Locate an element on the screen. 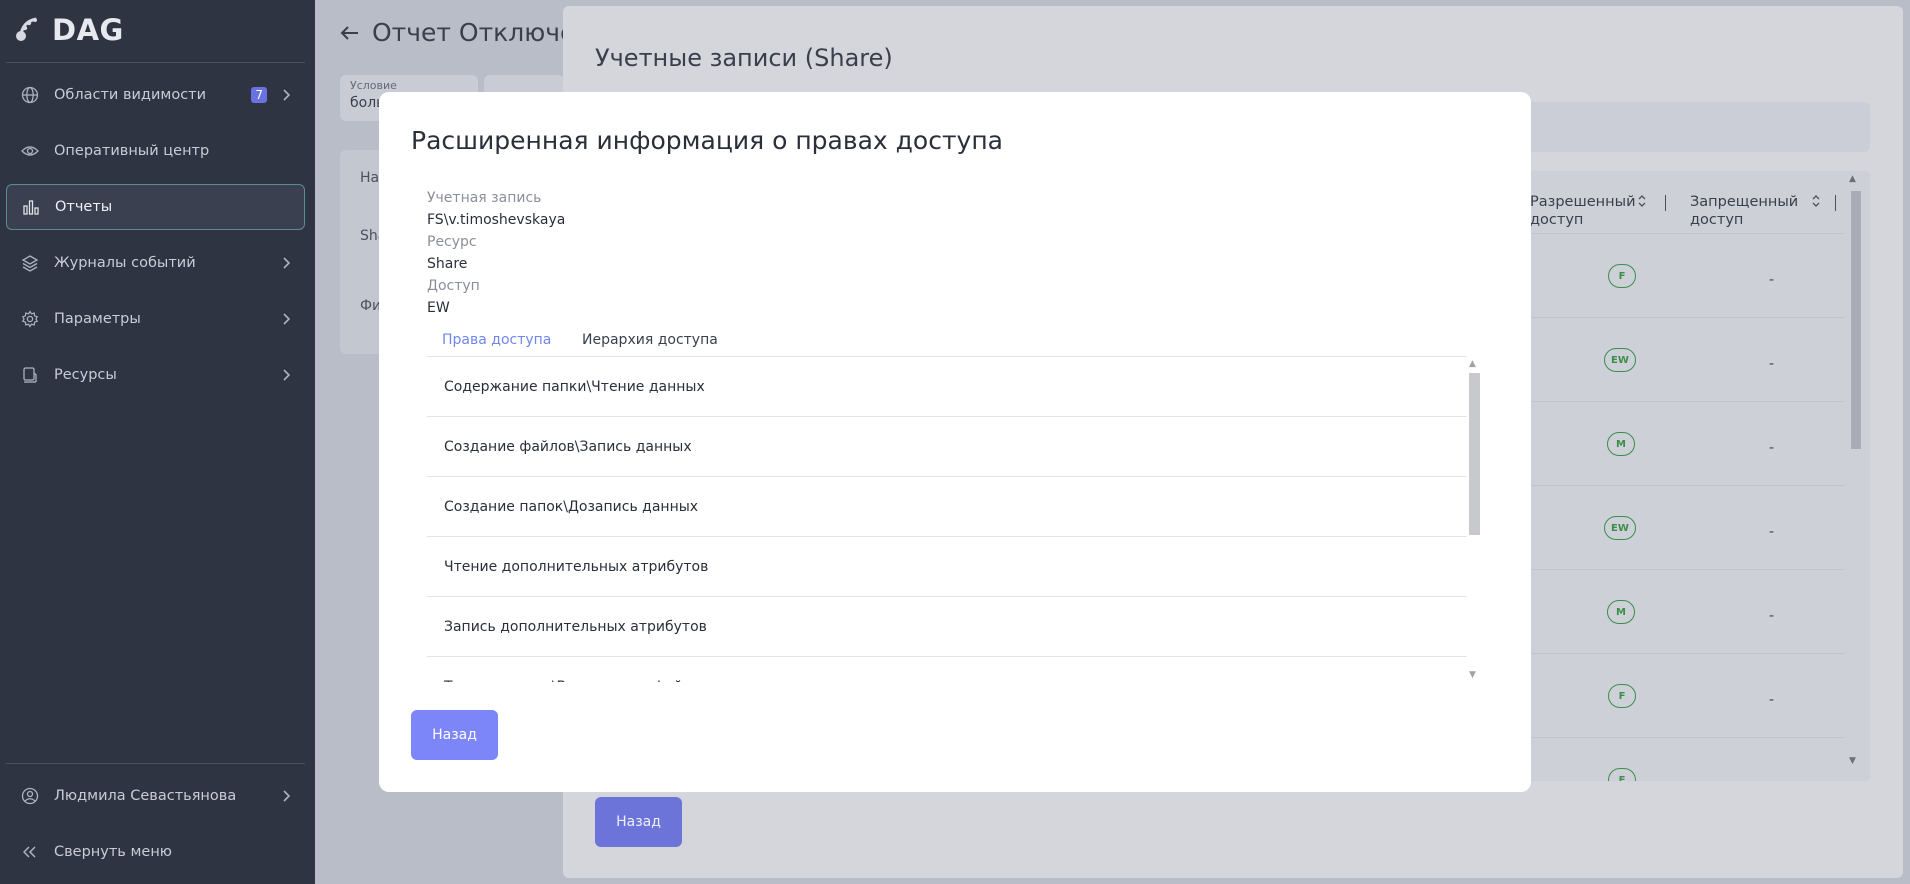 The width and height of the screenshot is (1910, 884). bar-chart-icon is located at coordinates (31, 207).